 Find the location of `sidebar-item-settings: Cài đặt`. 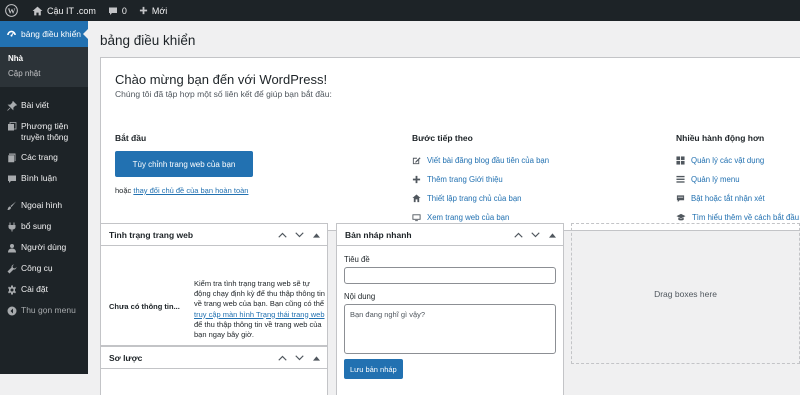

sidebar-item-settings: Cài đặt is located at coordinates (44, 289).